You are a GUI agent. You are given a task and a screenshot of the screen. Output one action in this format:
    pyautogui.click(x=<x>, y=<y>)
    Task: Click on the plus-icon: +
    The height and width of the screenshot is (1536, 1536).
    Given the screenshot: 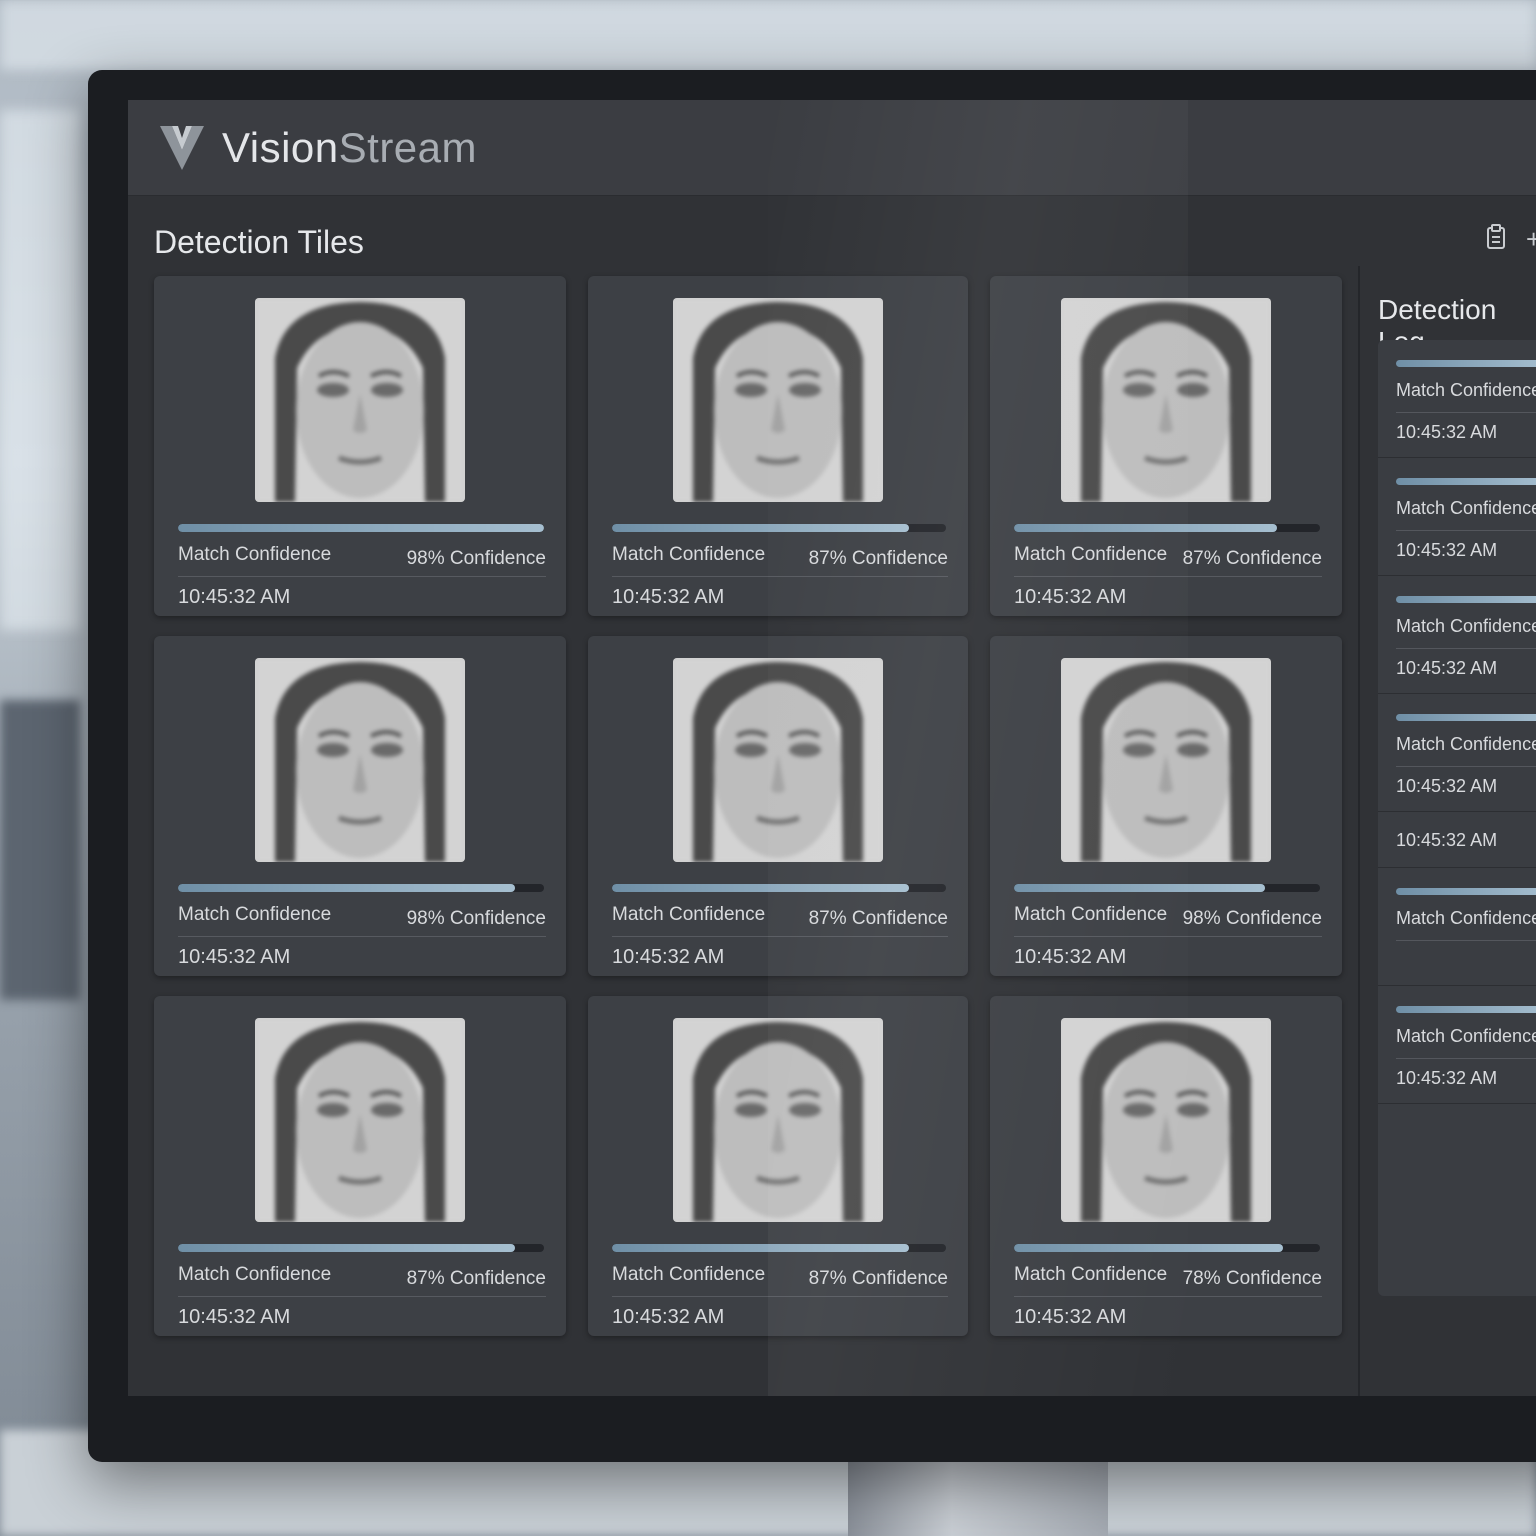 What is the action you would take?
    pyautogui.click(x=1531, y=239)
    